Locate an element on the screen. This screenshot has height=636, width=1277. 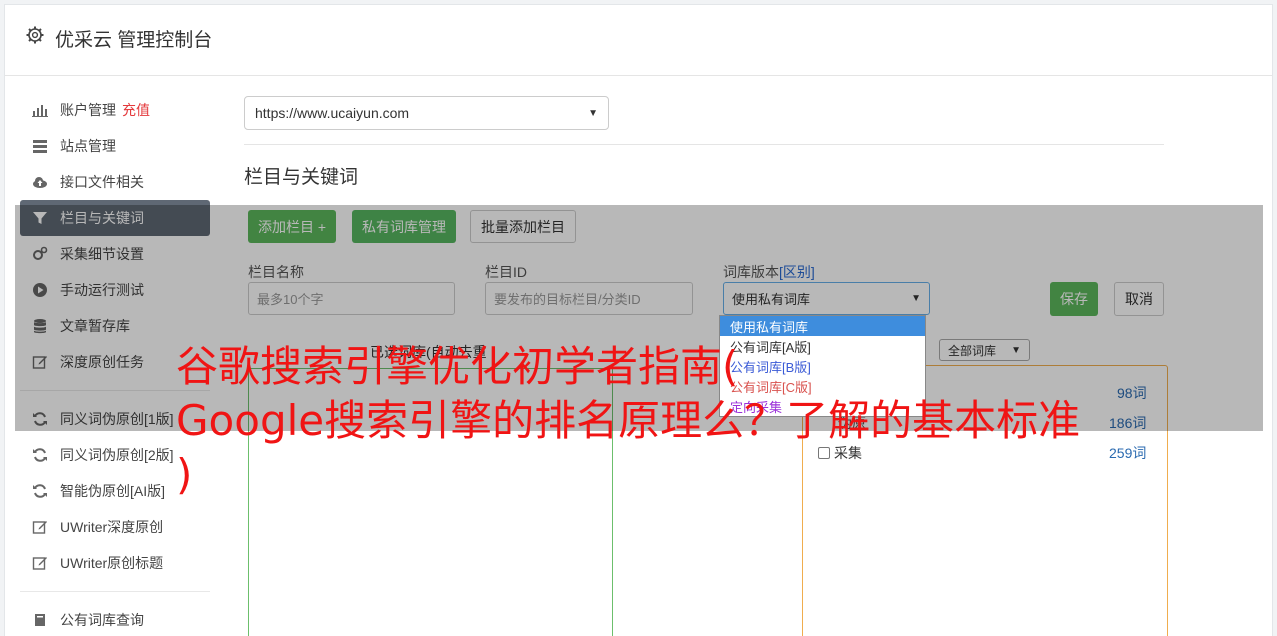
sidebar-item-sites: 站点管理 is located at coordinates (115, 146).